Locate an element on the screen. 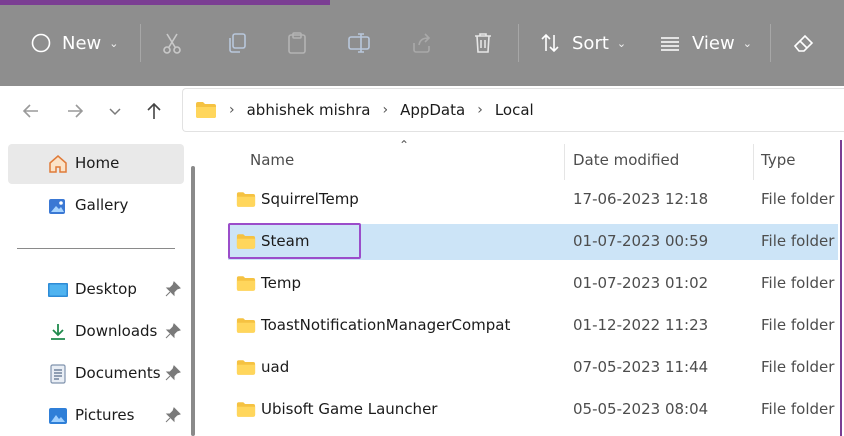 The image size is (844, 436). downloads-icon is located at coordinates (58, 332).